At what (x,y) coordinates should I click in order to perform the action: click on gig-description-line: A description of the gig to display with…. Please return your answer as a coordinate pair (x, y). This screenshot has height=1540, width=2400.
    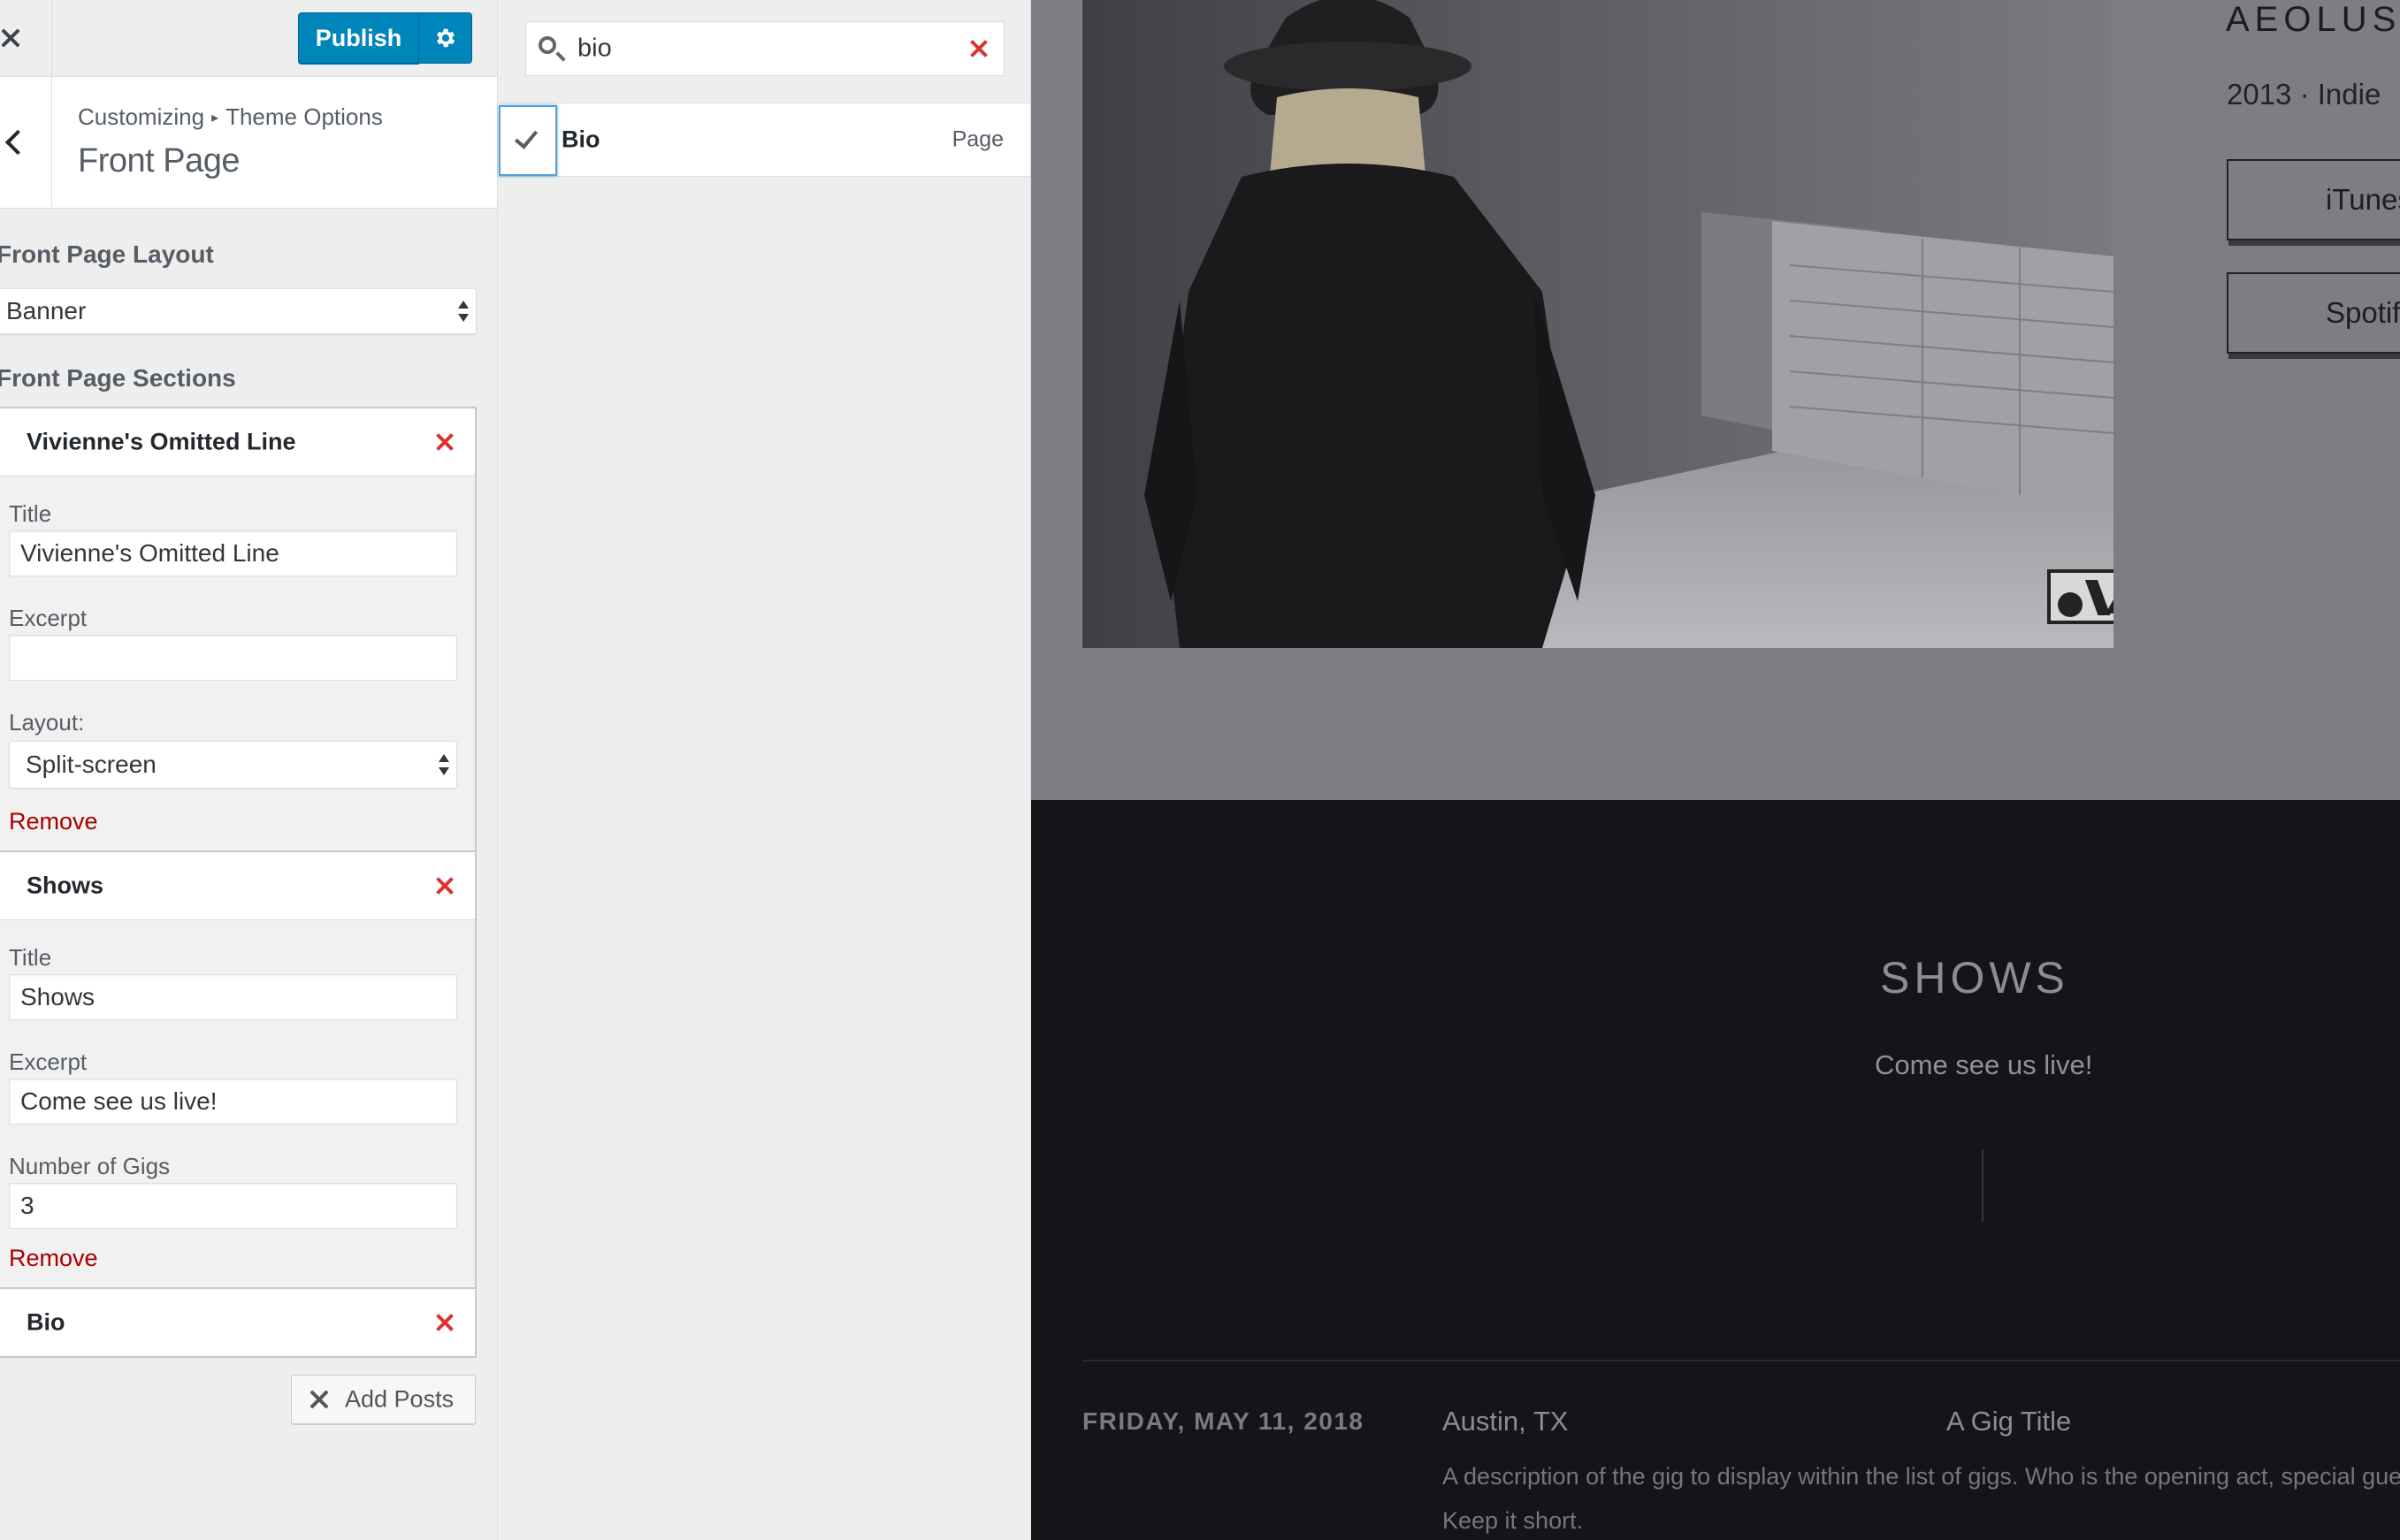
    Looking at the image, I should click on (1921, 1477).